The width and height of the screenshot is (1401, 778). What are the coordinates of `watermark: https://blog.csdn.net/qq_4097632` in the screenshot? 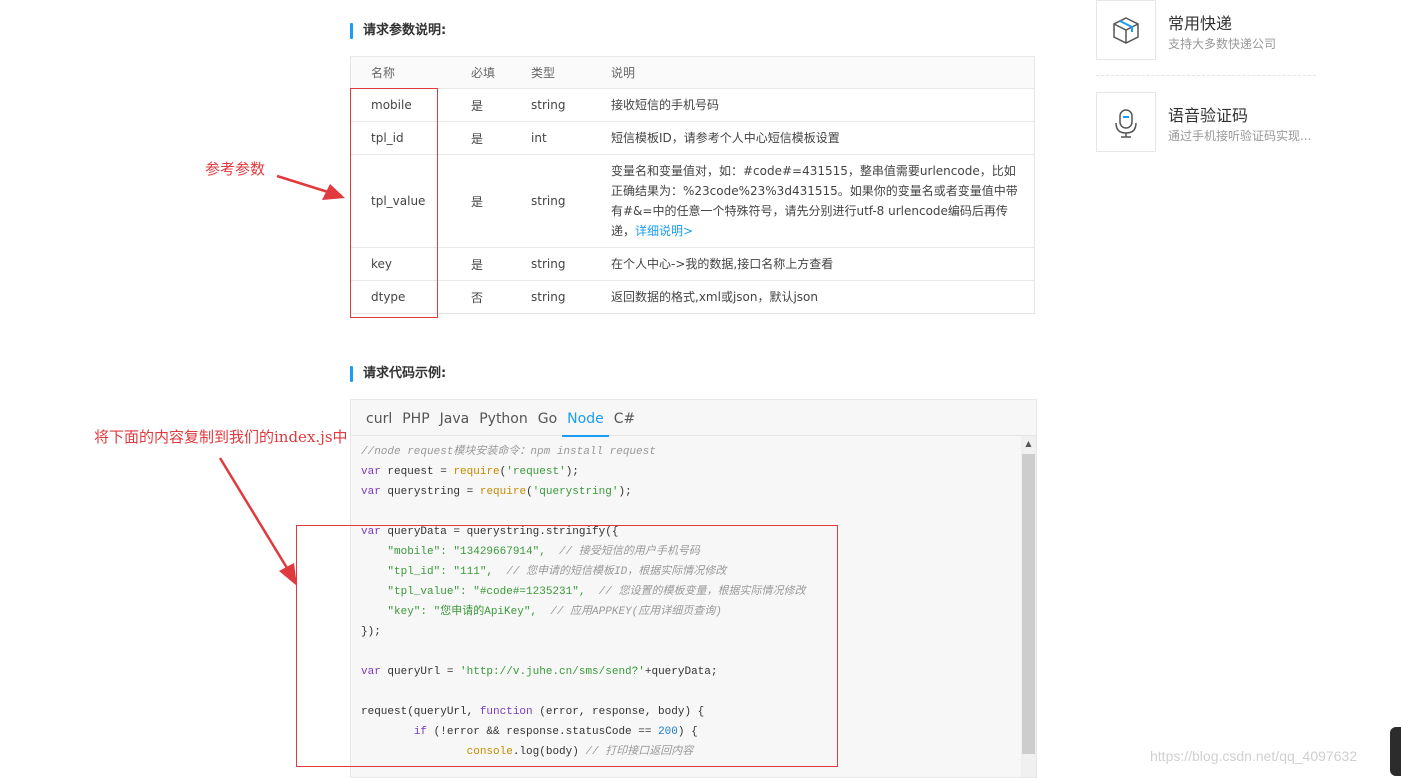 It's located at (1254, 756).